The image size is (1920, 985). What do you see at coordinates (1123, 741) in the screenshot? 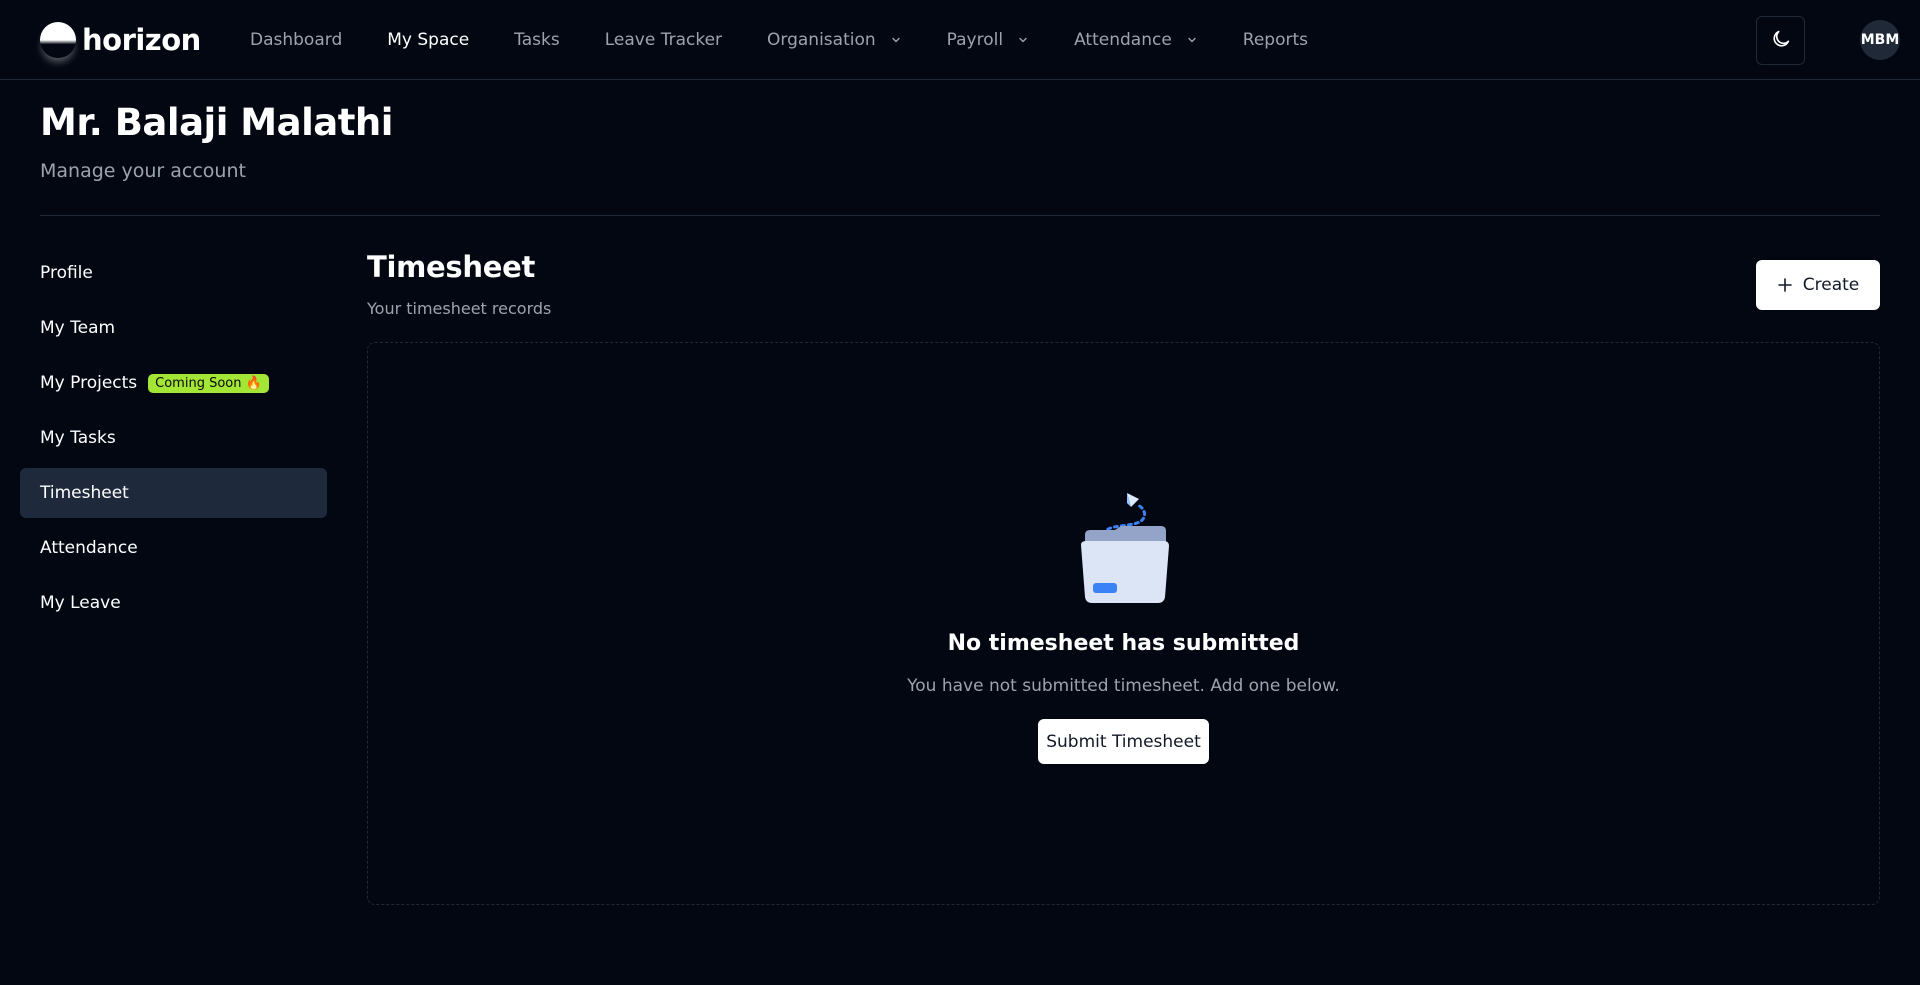
I see `submit-timesheet-button: Submit Timesheet` at bounding box center [1123, 741].